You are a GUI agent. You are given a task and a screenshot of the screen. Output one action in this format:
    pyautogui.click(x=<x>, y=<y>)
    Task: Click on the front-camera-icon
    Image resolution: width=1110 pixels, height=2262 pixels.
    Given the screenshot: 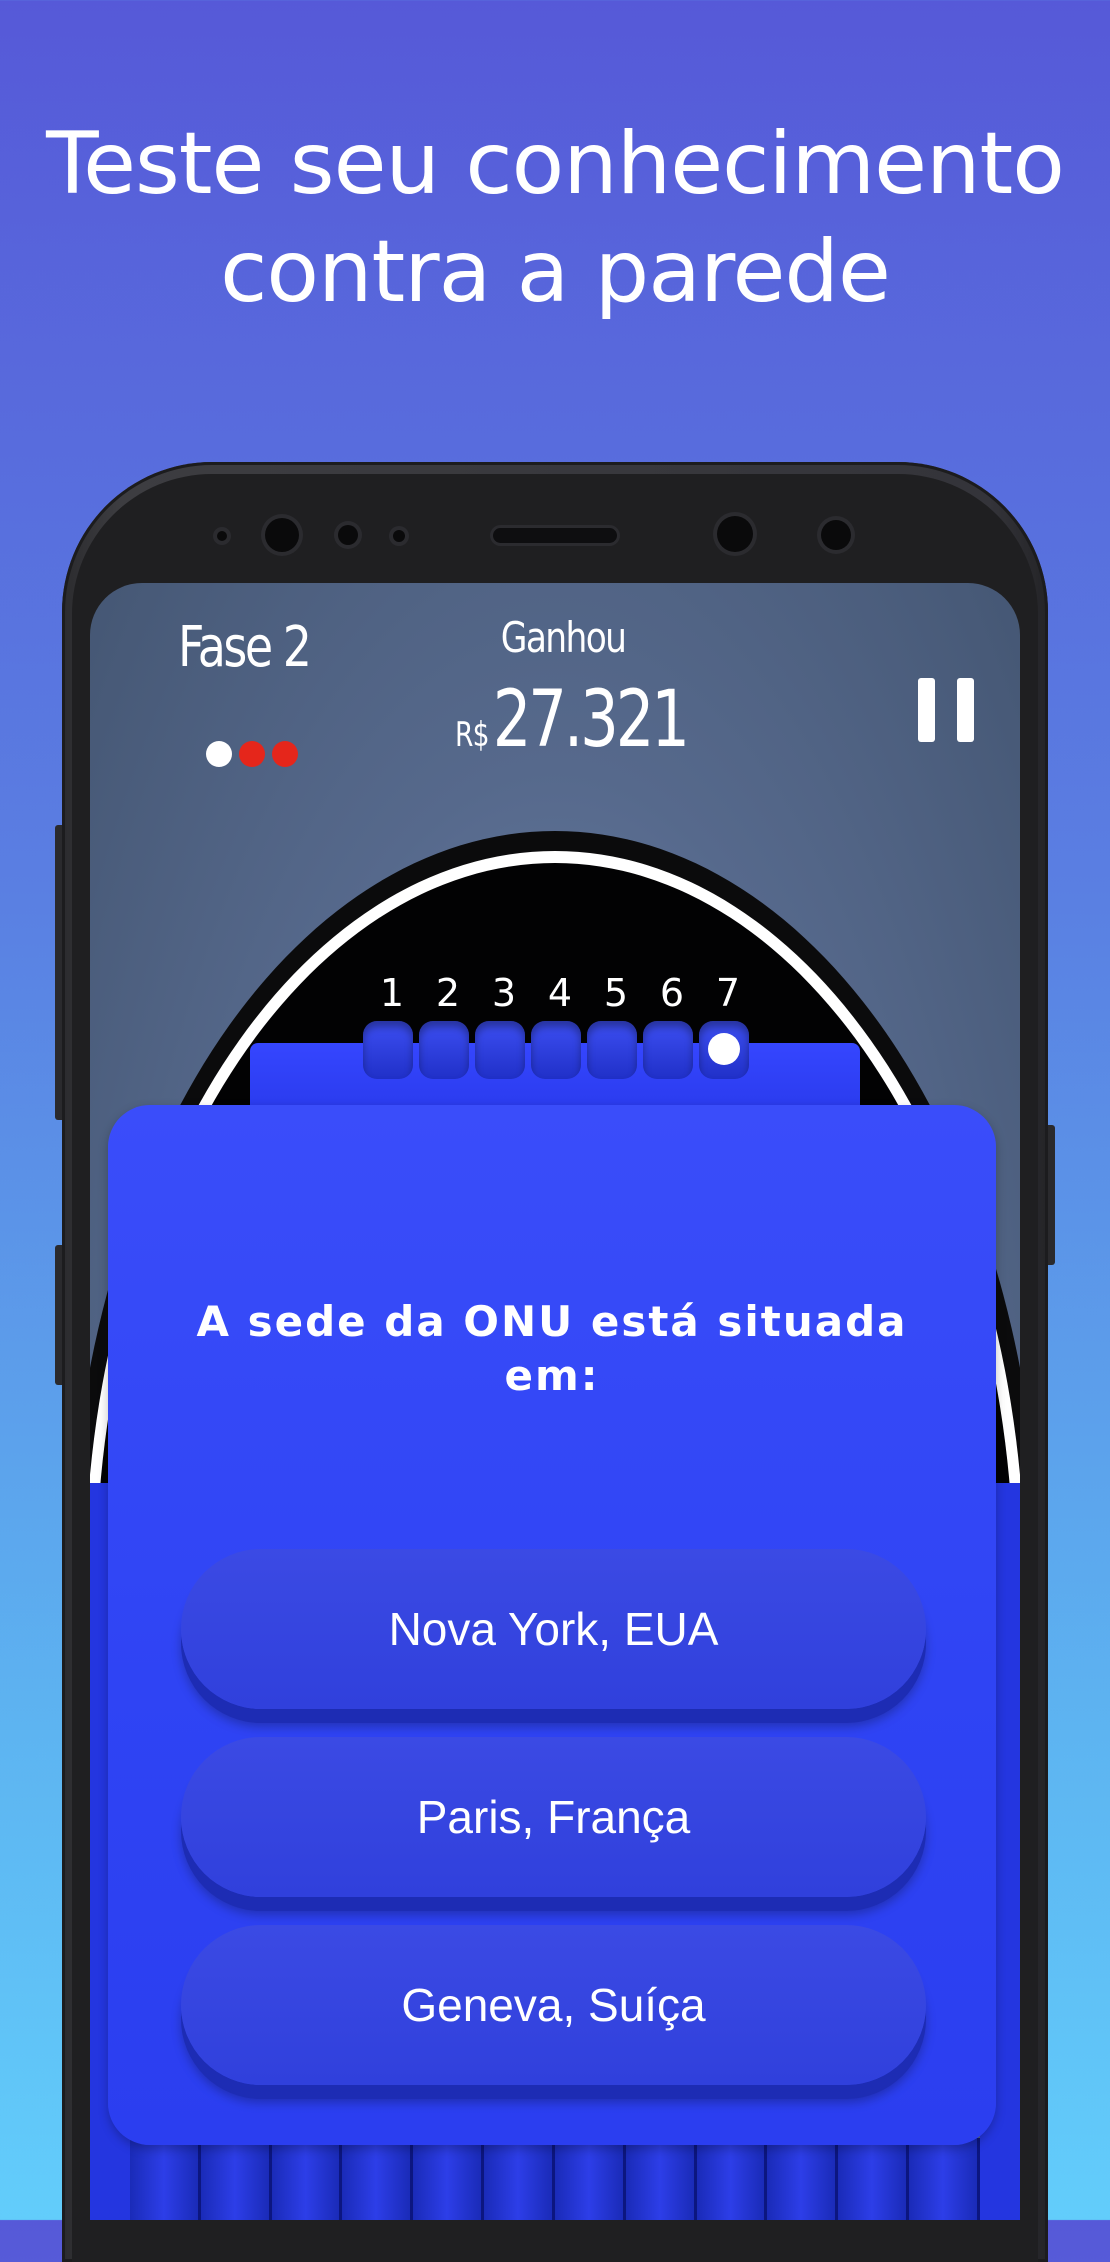 What is the action you would take?
    pyautogui.click(x=282, y=535)
    